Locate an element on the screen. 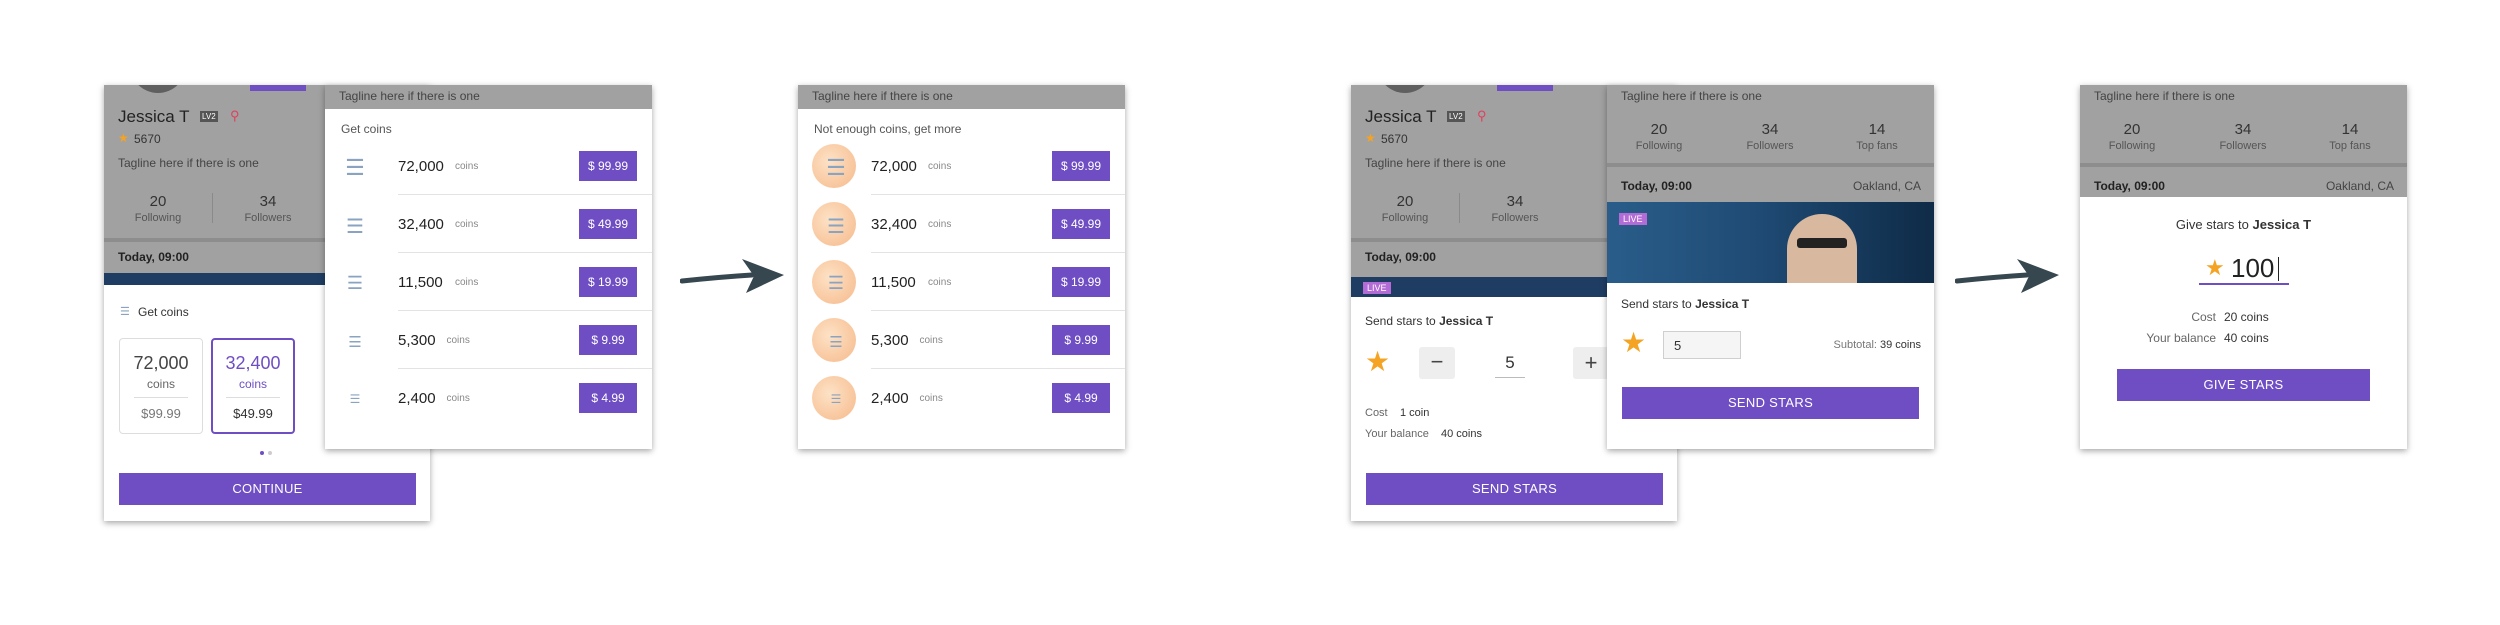  streamer-sunglasses is located at coordinates (1822, 243).